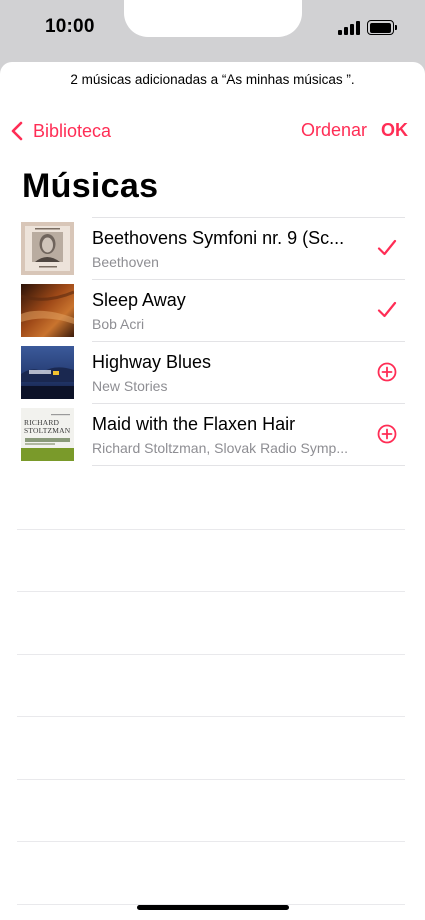  What do you see at coordinates (118, 324) in the screenshot?
I see `song-artist: Bob Acri` at bounding box center [118, 324].